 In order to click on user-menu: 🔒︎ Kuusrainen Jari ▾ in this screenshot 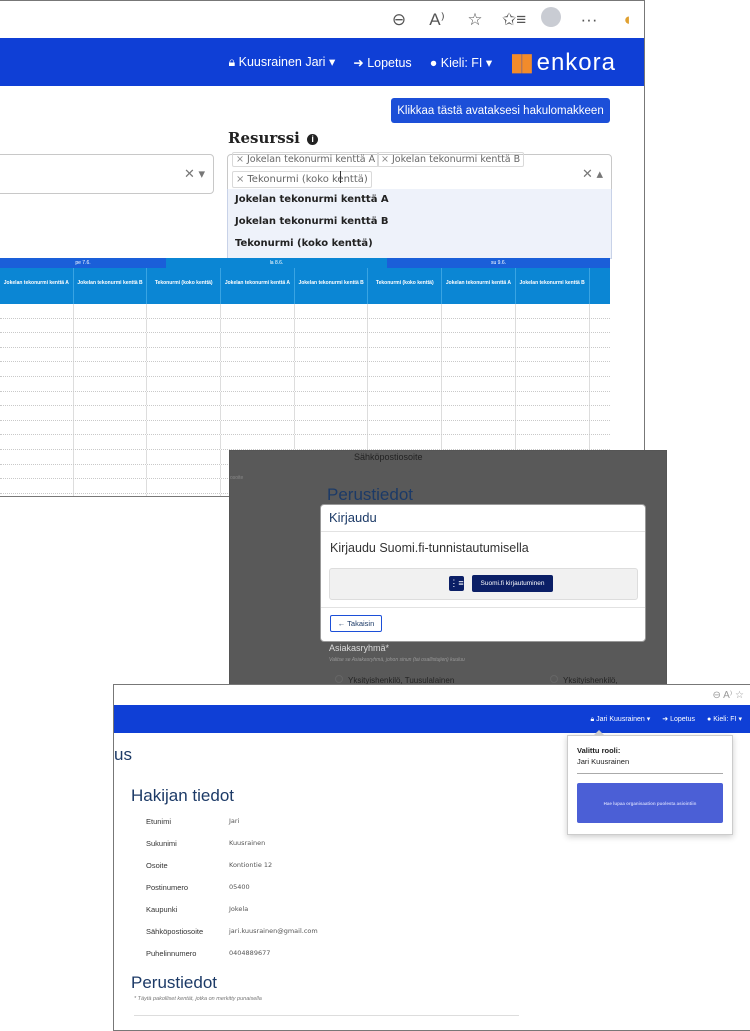, I will do `click(281, 62)`.